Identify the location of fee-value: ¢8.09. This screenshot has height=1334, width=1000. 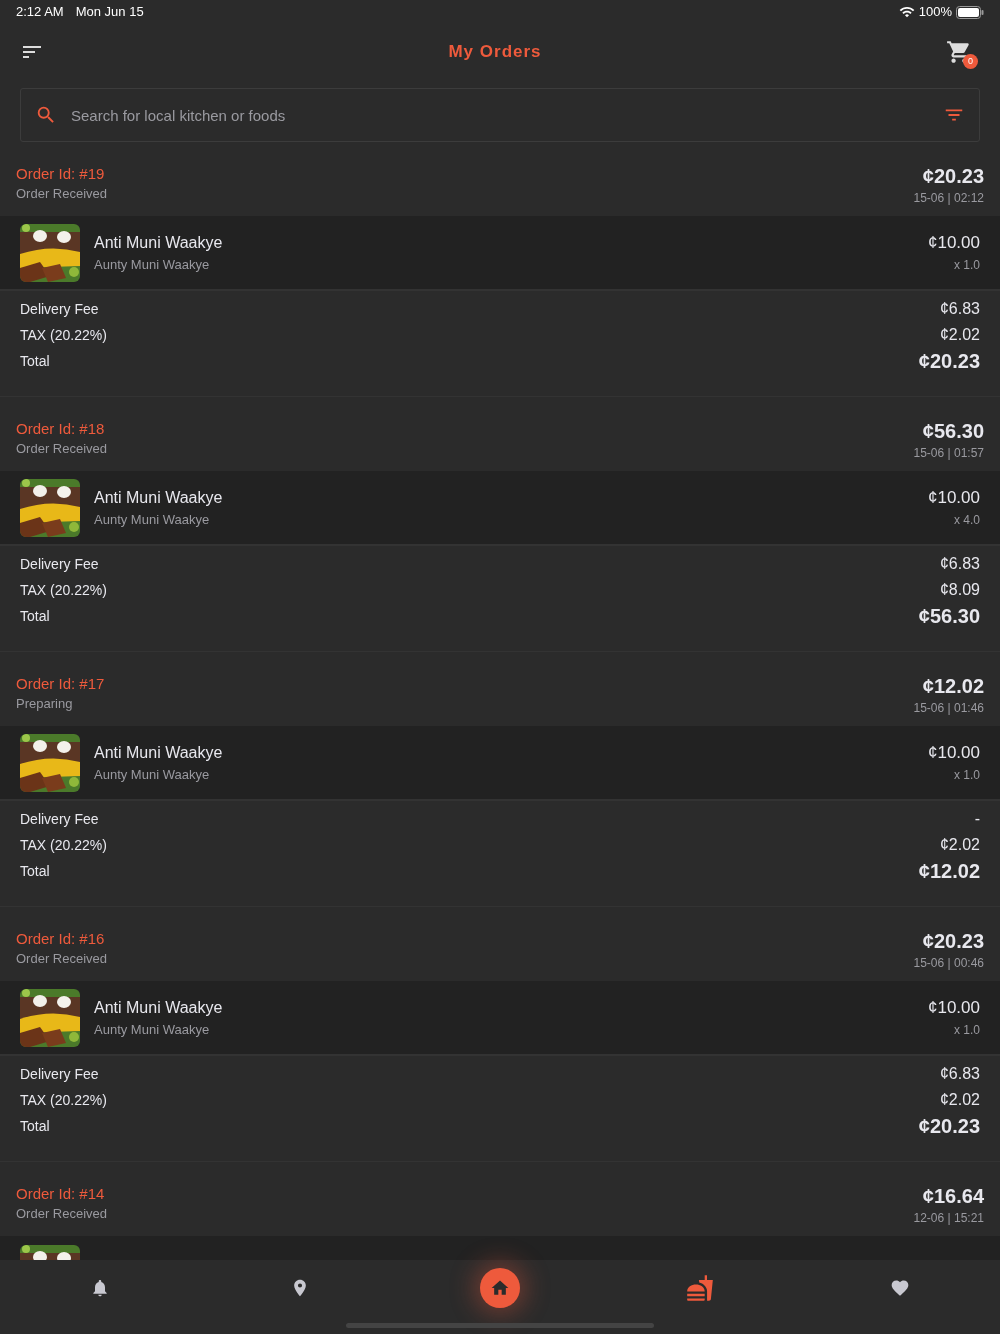
(959, 590).